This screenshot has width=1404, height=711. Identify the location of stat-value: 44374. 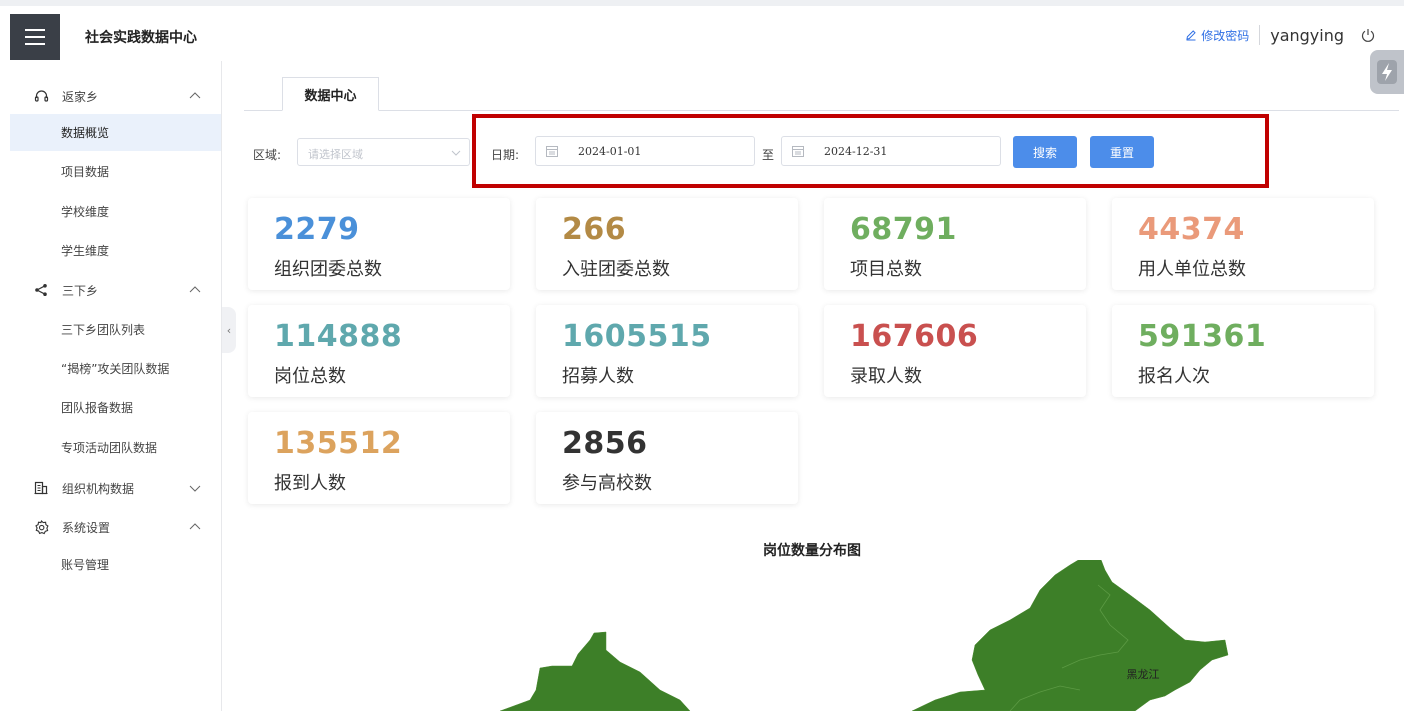
(1191, 229).